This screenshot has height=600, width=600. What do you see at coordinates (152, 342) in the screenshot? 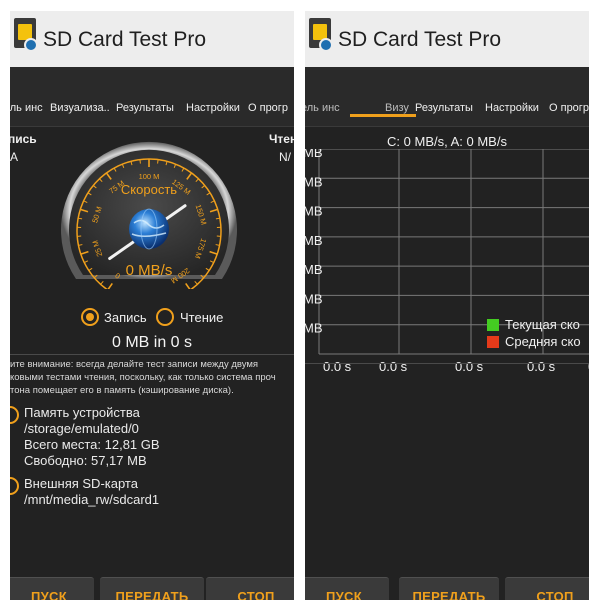
I see `test-summary: 0 MB in 0 s` at bounding box center [152, 342].